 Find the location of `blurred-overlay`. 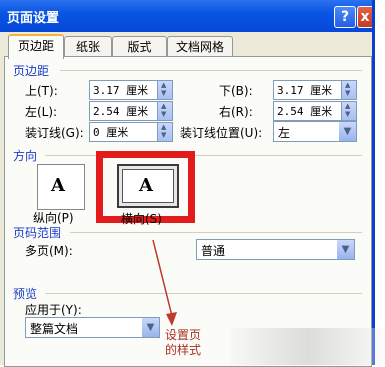

blurred-overlay is located at coordinates (307, 346).